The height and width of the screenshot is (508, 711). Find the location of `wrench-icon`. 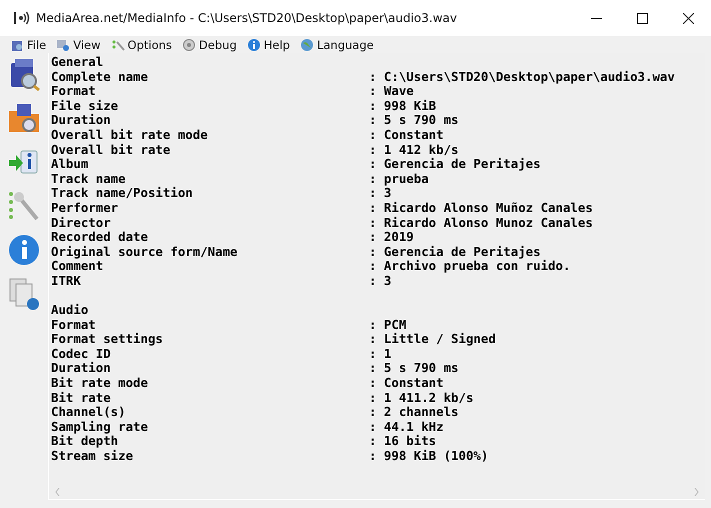

wrench-icon is located at coordinates (117, 45).